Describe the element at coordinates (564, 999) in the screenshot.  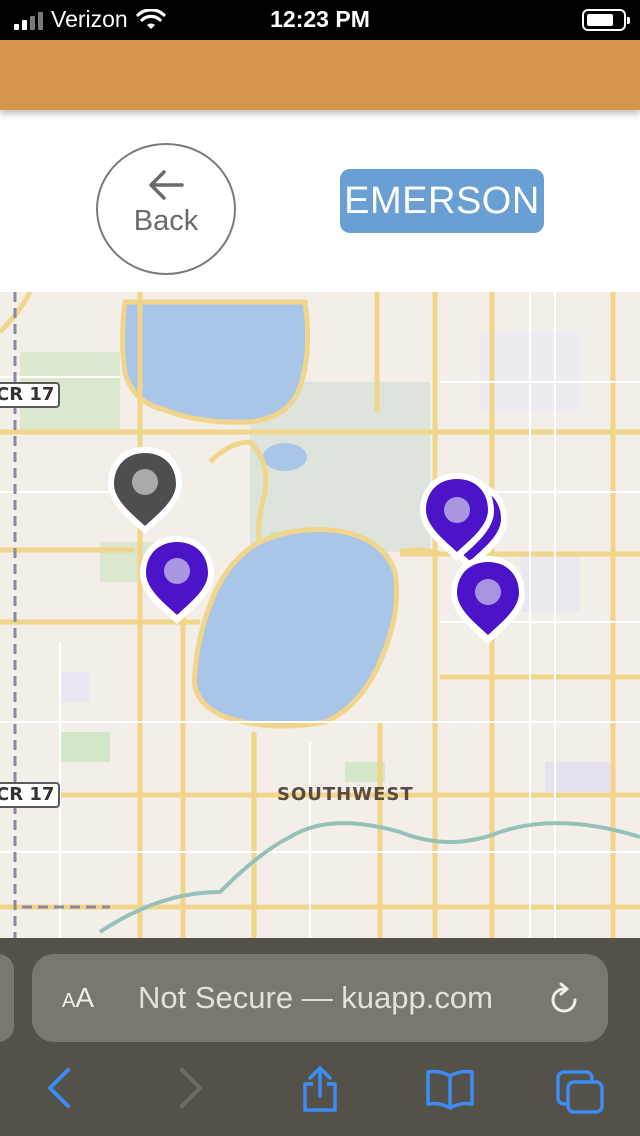
I see `reload-icon` at that location.